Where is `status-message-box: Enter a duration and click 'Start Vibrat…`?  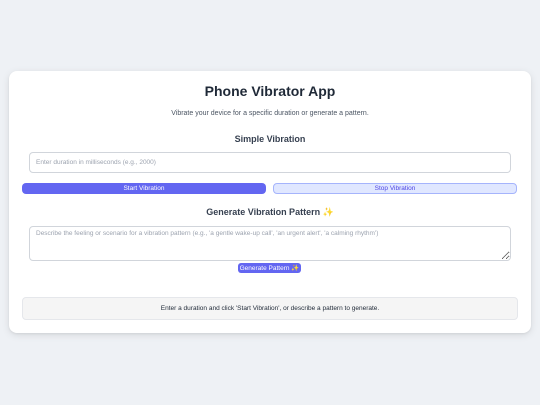 status-message-box: Enter a duration and click 'Start Vibrat… is located at coordinates (270, 308).